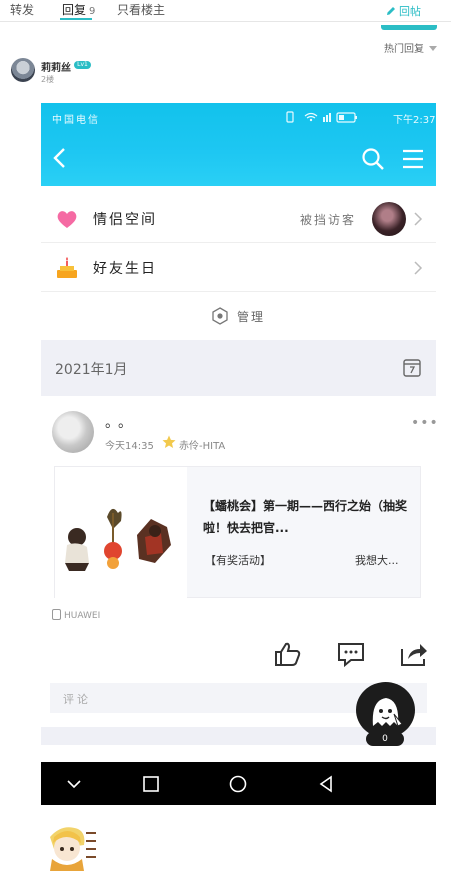 The width and height of the screenshot is (451, 889). Describe the element at coordinates (385, 739) in the screenshot. I see `floating-badge-count: 0` at that location.